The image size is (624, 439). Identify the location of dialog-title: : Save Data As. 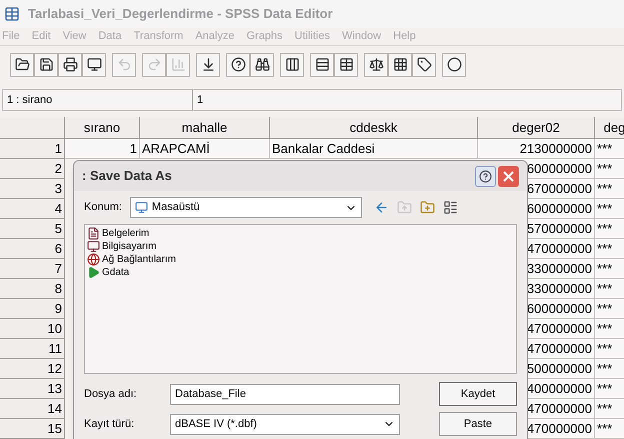
(127, 176).